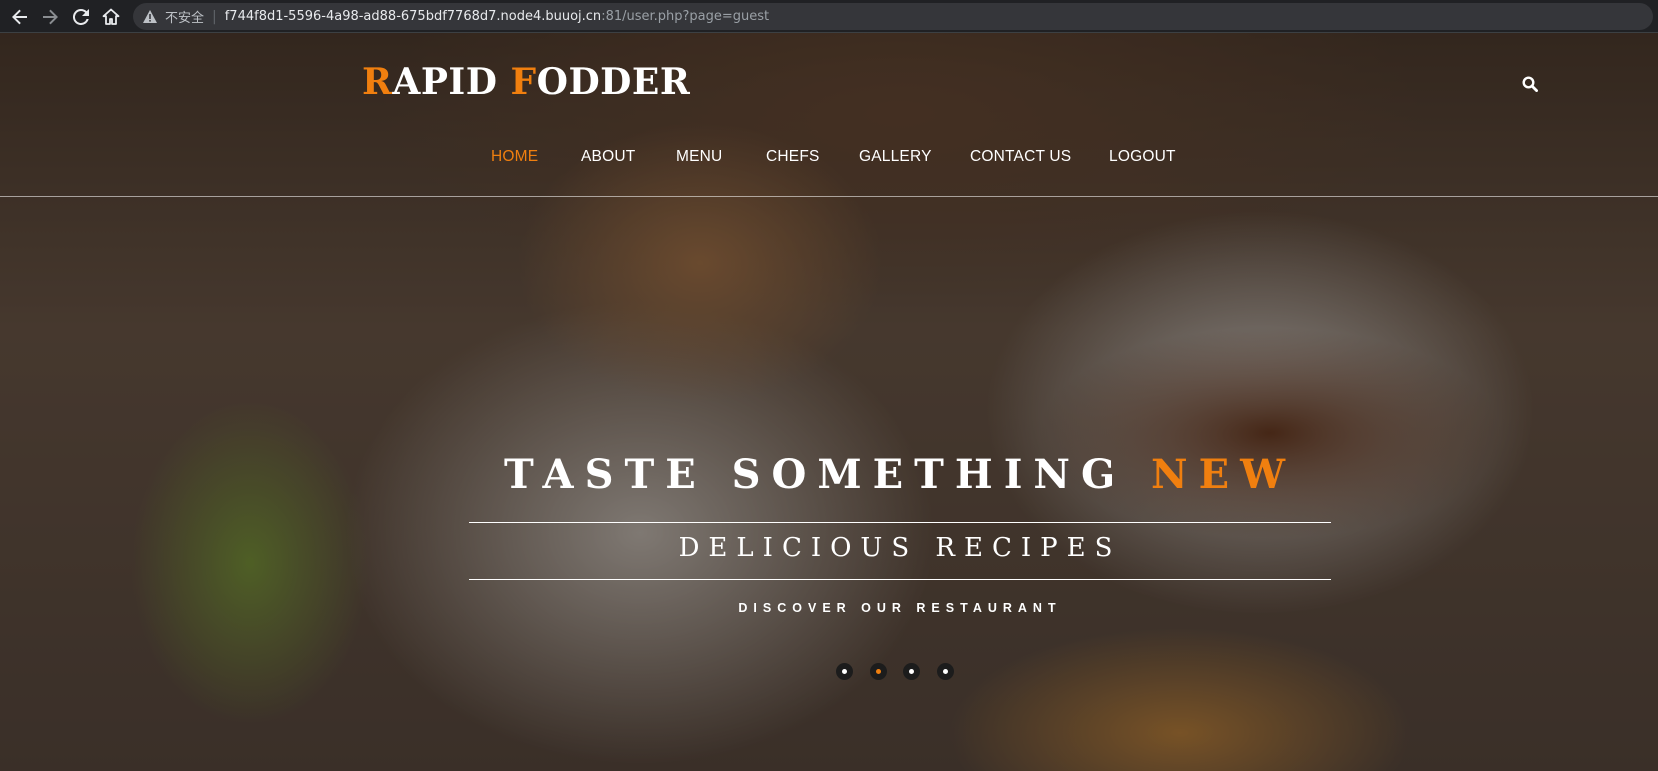 The image size is (1658, 771). I want to click on reload-icon, so click(81, 17).